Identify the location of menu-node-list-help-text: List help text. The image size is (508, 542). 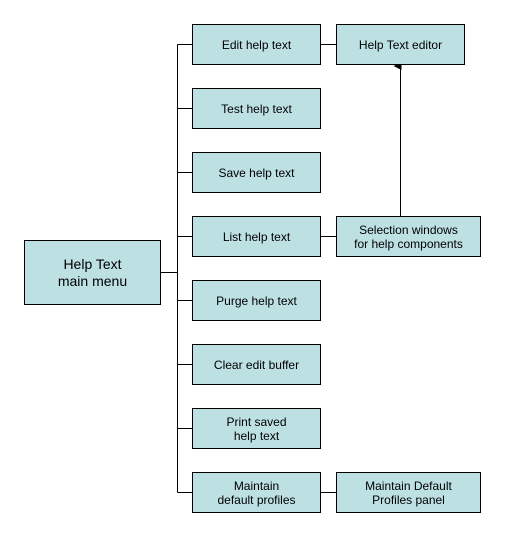
(256, 236).